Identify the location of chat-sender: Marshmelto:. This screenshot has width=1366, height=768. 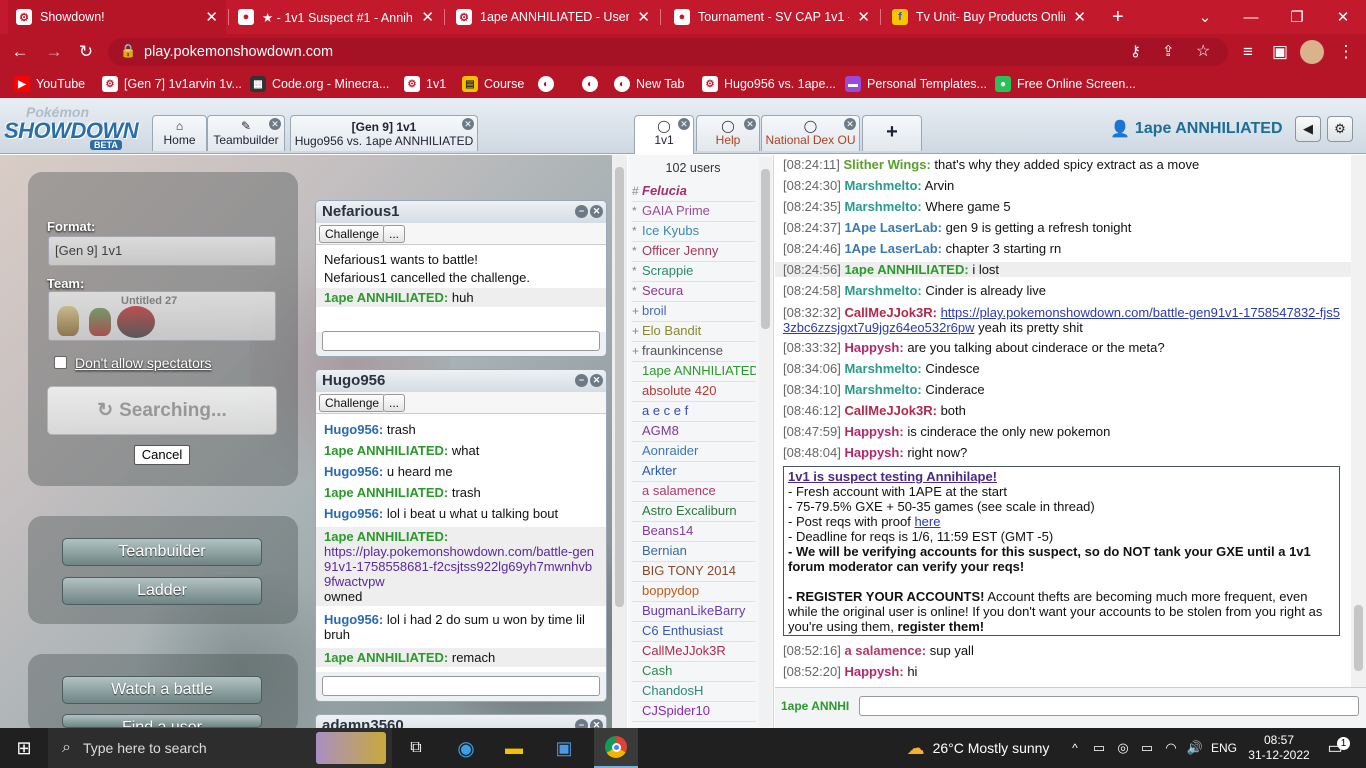
(882, 185).